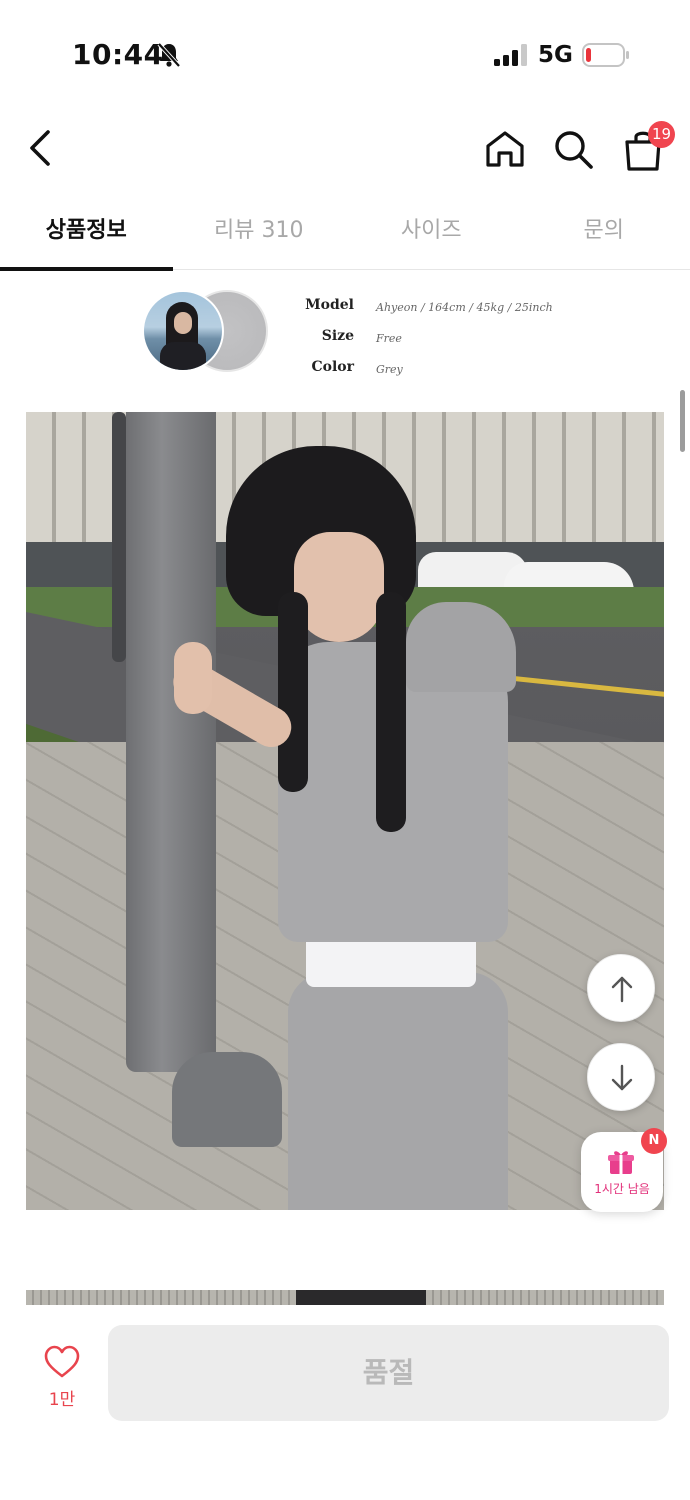 The height and width of the screenshot is (1500, 690). I want to click on coupon-timer-label: 1시간 남음, so click(622, 1189).